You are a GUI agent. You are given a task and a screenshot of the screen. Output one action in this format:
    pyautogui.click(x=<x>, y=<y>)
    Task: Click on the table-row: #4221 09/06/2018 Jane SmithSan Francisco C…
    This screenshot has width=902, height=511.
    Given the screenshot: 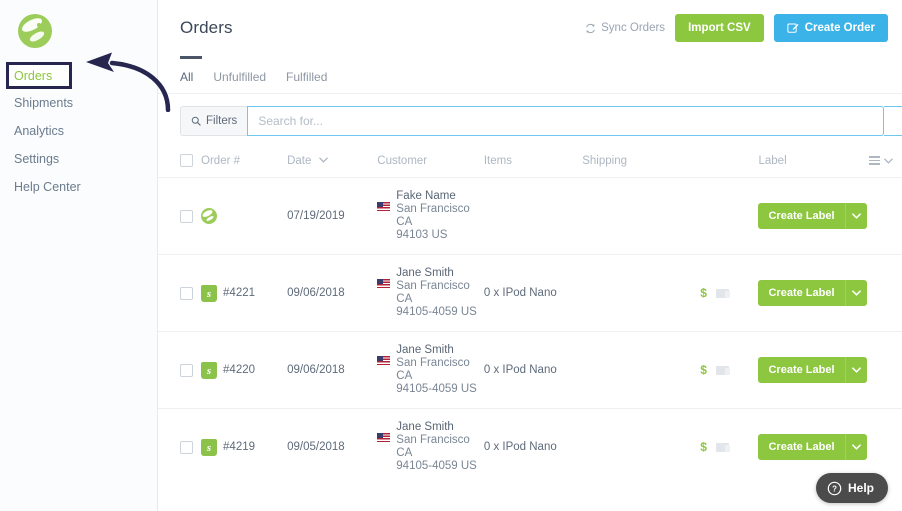 What is the action you would take?
    pyautogui.click(x=530, y=293)
    